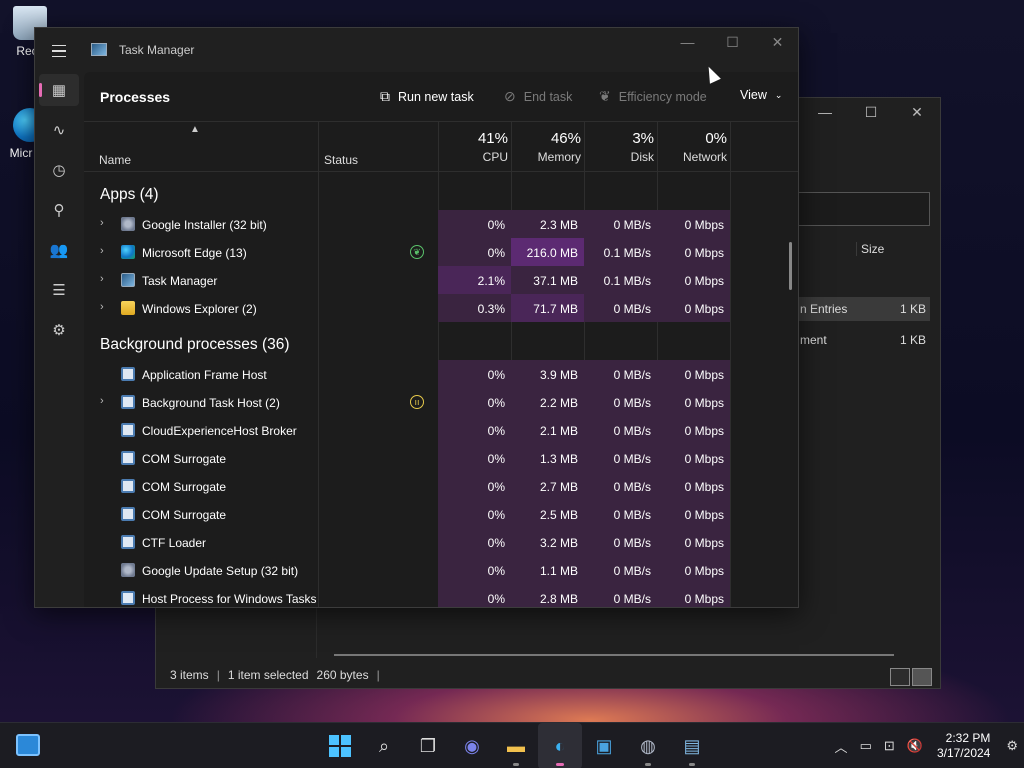  I want to click on task-view-button: ❐, so click(428, 745).